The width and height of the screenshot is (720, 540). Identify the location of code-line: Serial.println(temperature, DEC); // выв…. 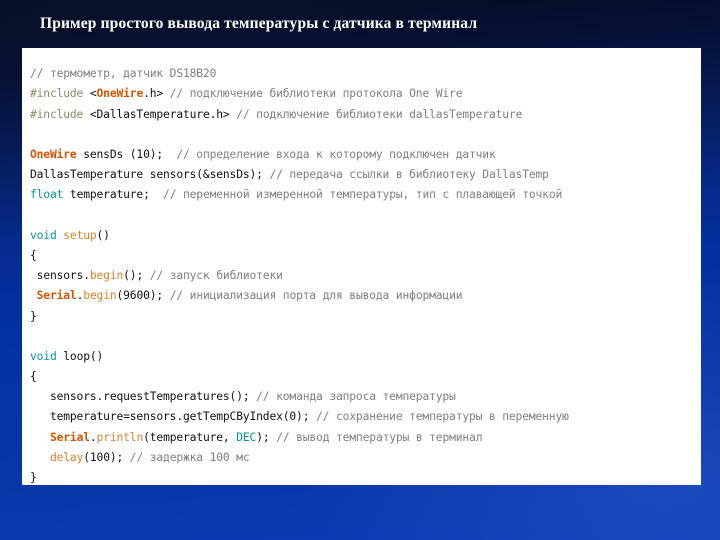
(375, 438).